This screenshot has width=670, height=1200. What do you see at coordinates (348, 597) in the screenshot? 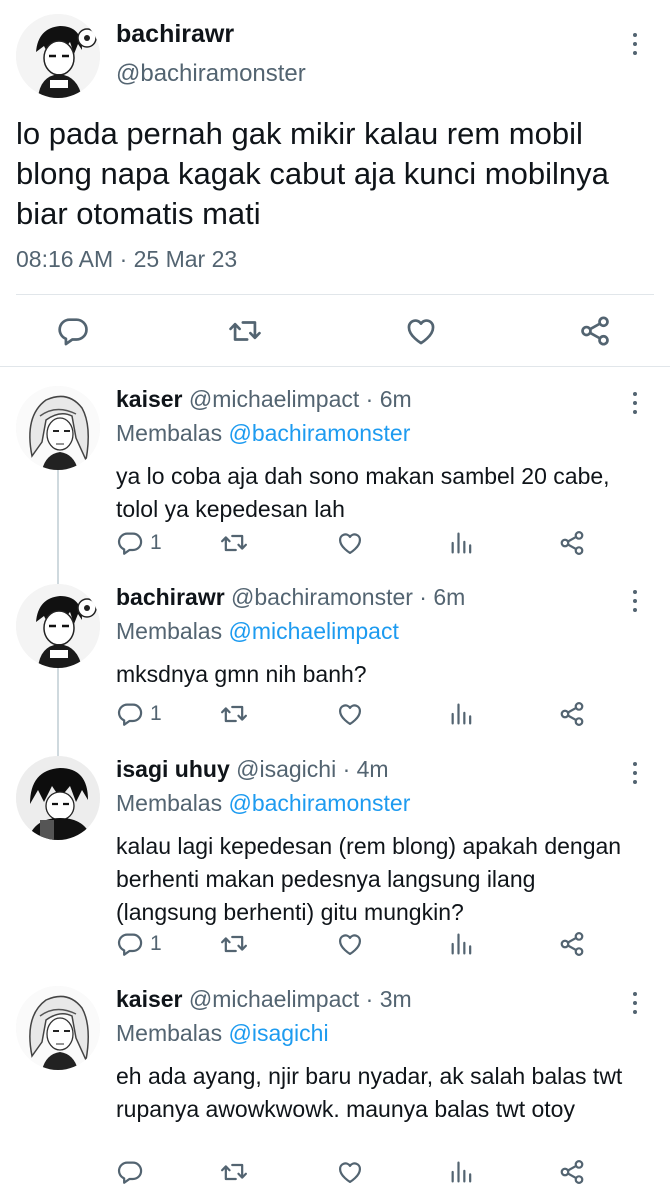
I see `user-handle: @bachiramonster · 6m` at bounding box center [348, 597].